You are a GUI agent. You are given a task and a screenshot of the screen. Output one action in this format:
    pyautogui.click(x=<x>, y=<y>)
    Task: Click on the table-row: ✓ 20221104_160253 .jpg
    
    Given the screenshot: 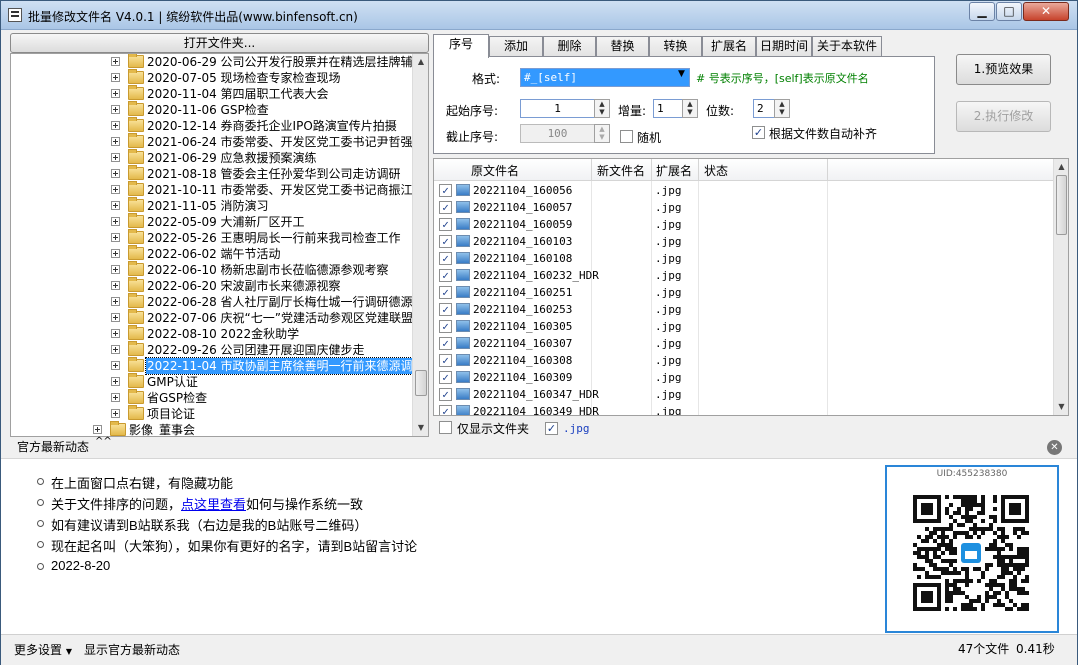 What is the action you would take?
    pyautogui.click(x=744, y=309)
    